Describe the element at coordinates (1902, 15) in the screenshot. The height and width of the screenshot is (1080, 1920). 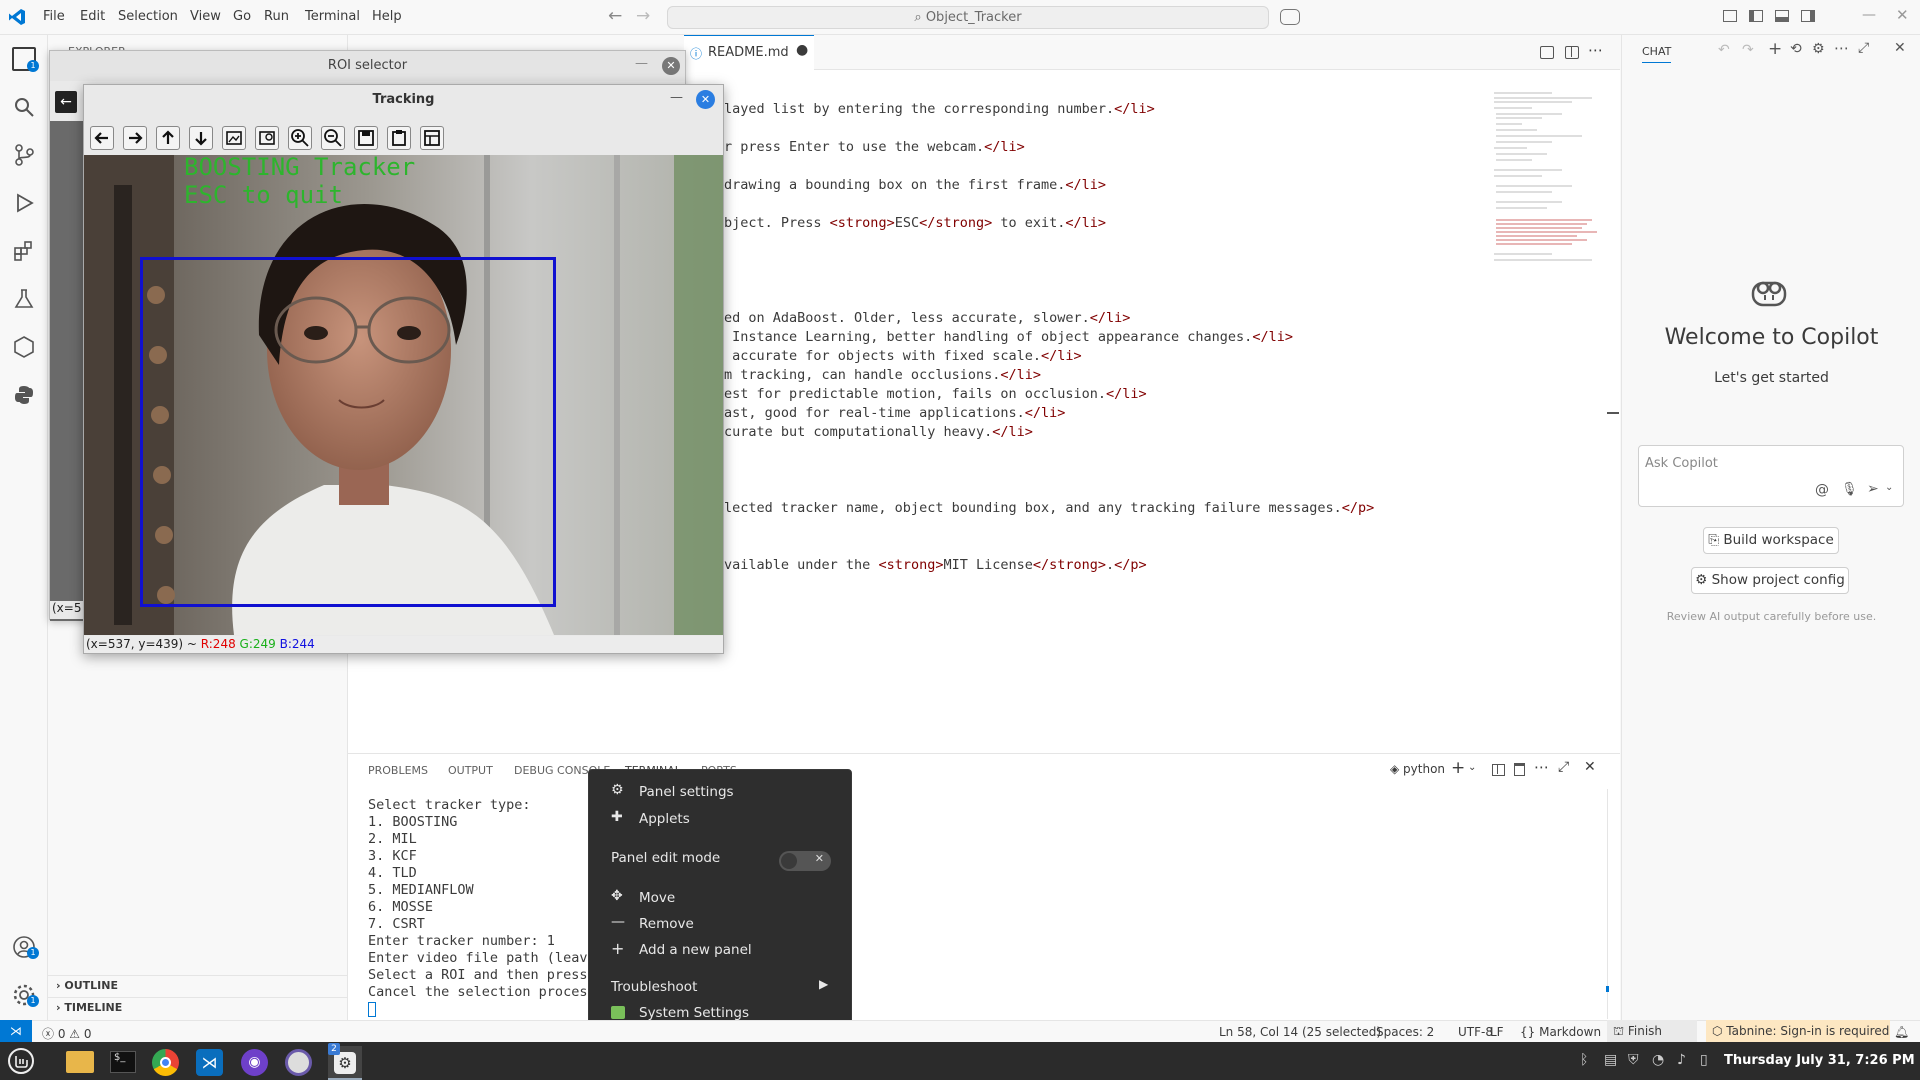
I see `close-window-icon: ✕` at that location.